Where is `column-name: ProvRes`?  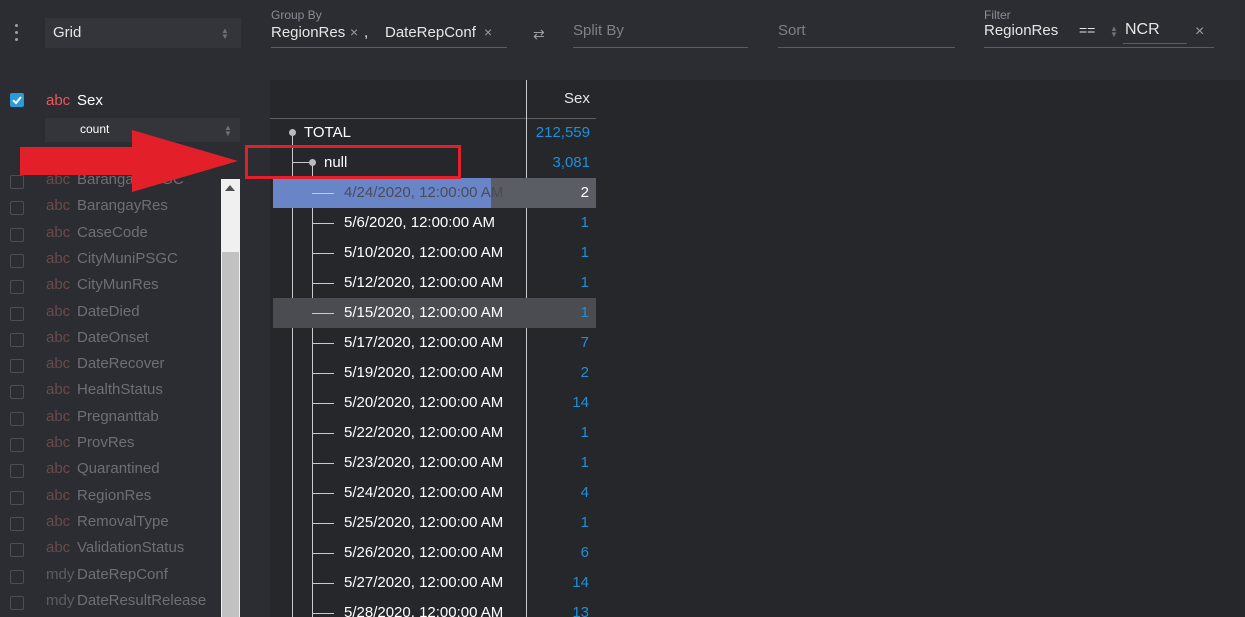
column-name: ProvRes is located at coordinates (106, 442).